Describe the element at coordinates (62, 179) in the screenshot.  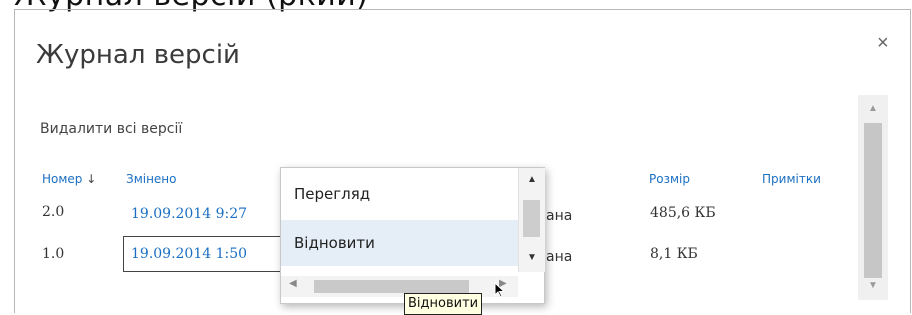
I see `header-number-label: Номер` at that location.